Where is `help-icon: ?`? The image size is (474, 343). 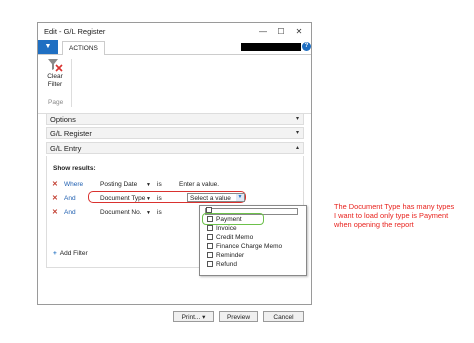 help-icon: ? is located at coordinates (306, 46).